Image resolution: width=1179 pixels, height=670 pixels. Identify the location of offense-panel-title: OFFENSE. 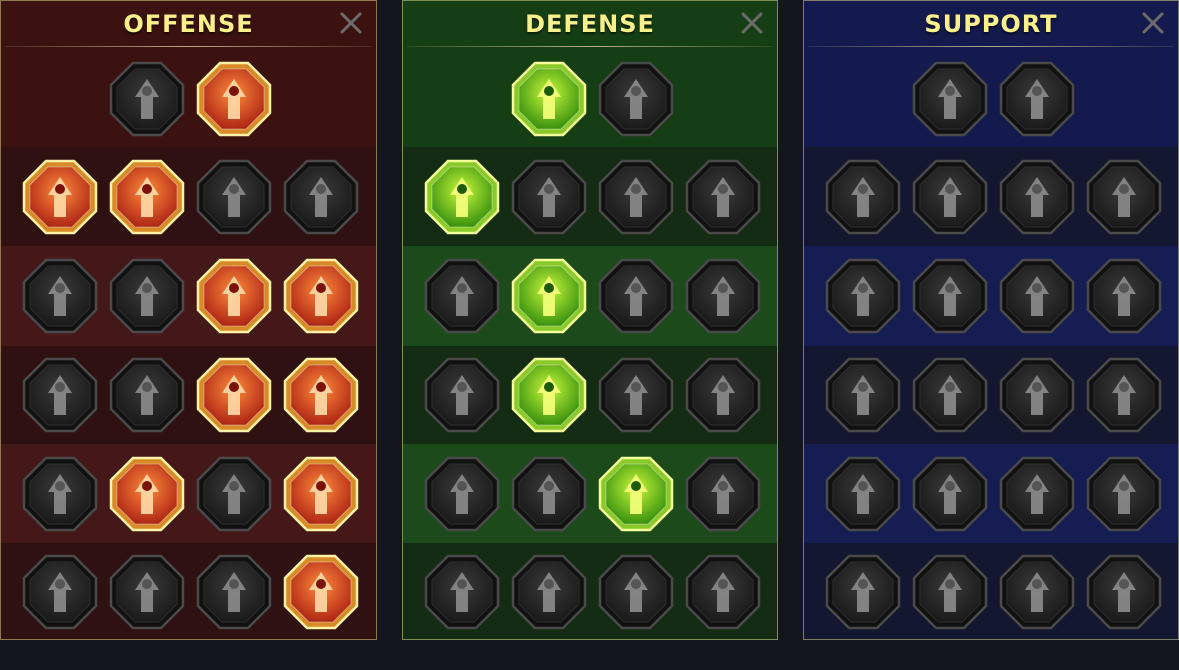
(188, 24).